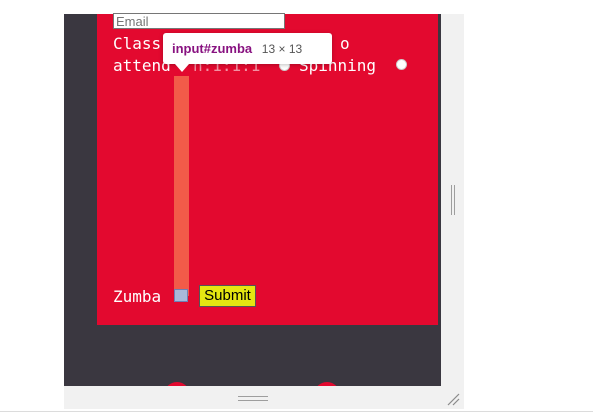  I want to click on horizontal-resize-handle, so click(253, 398).